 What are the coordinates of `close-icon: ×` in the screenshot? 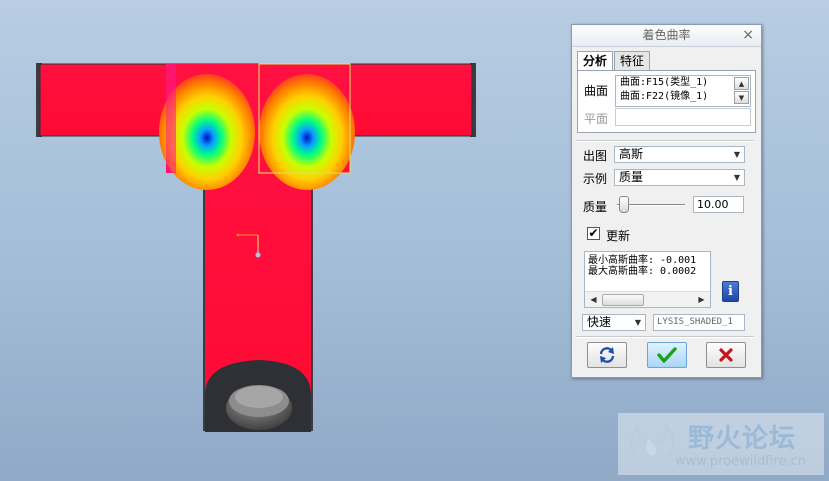 It's located at (748, 35).